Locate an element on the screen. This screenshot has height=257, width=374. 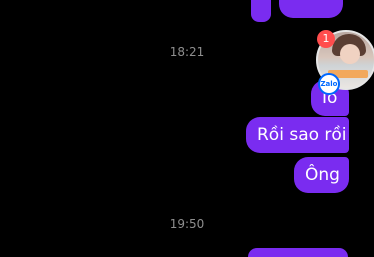
unread-badge: 1 is located at coordinates (326, 39).